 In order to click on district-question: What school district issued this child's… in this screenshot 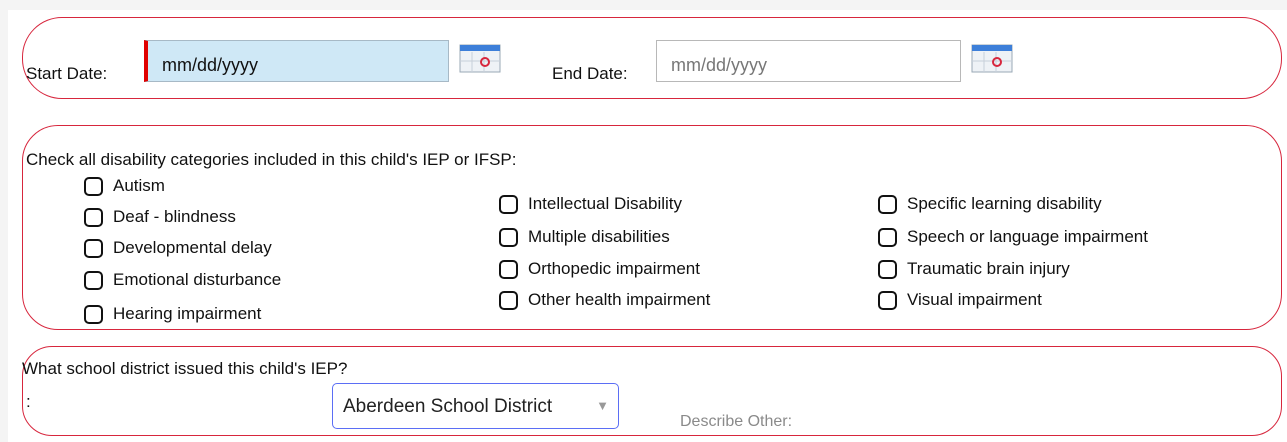, I will do `click(185, 368)`.